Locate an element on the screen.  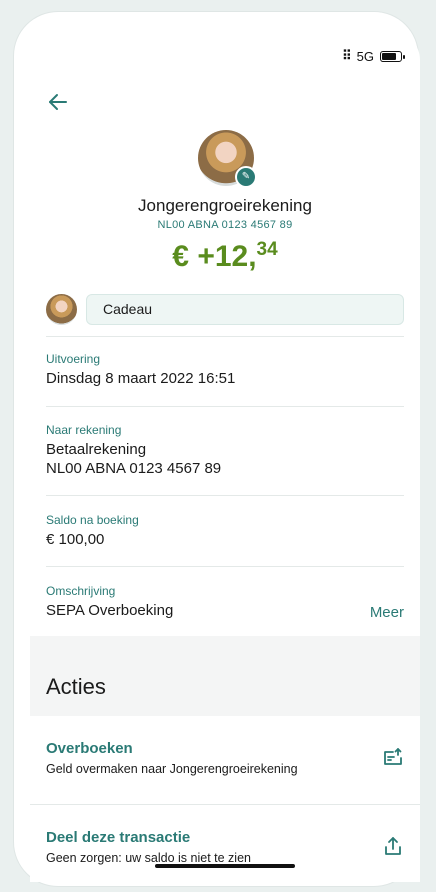
amount-main: € +12, is located at coordinates (214, 256).